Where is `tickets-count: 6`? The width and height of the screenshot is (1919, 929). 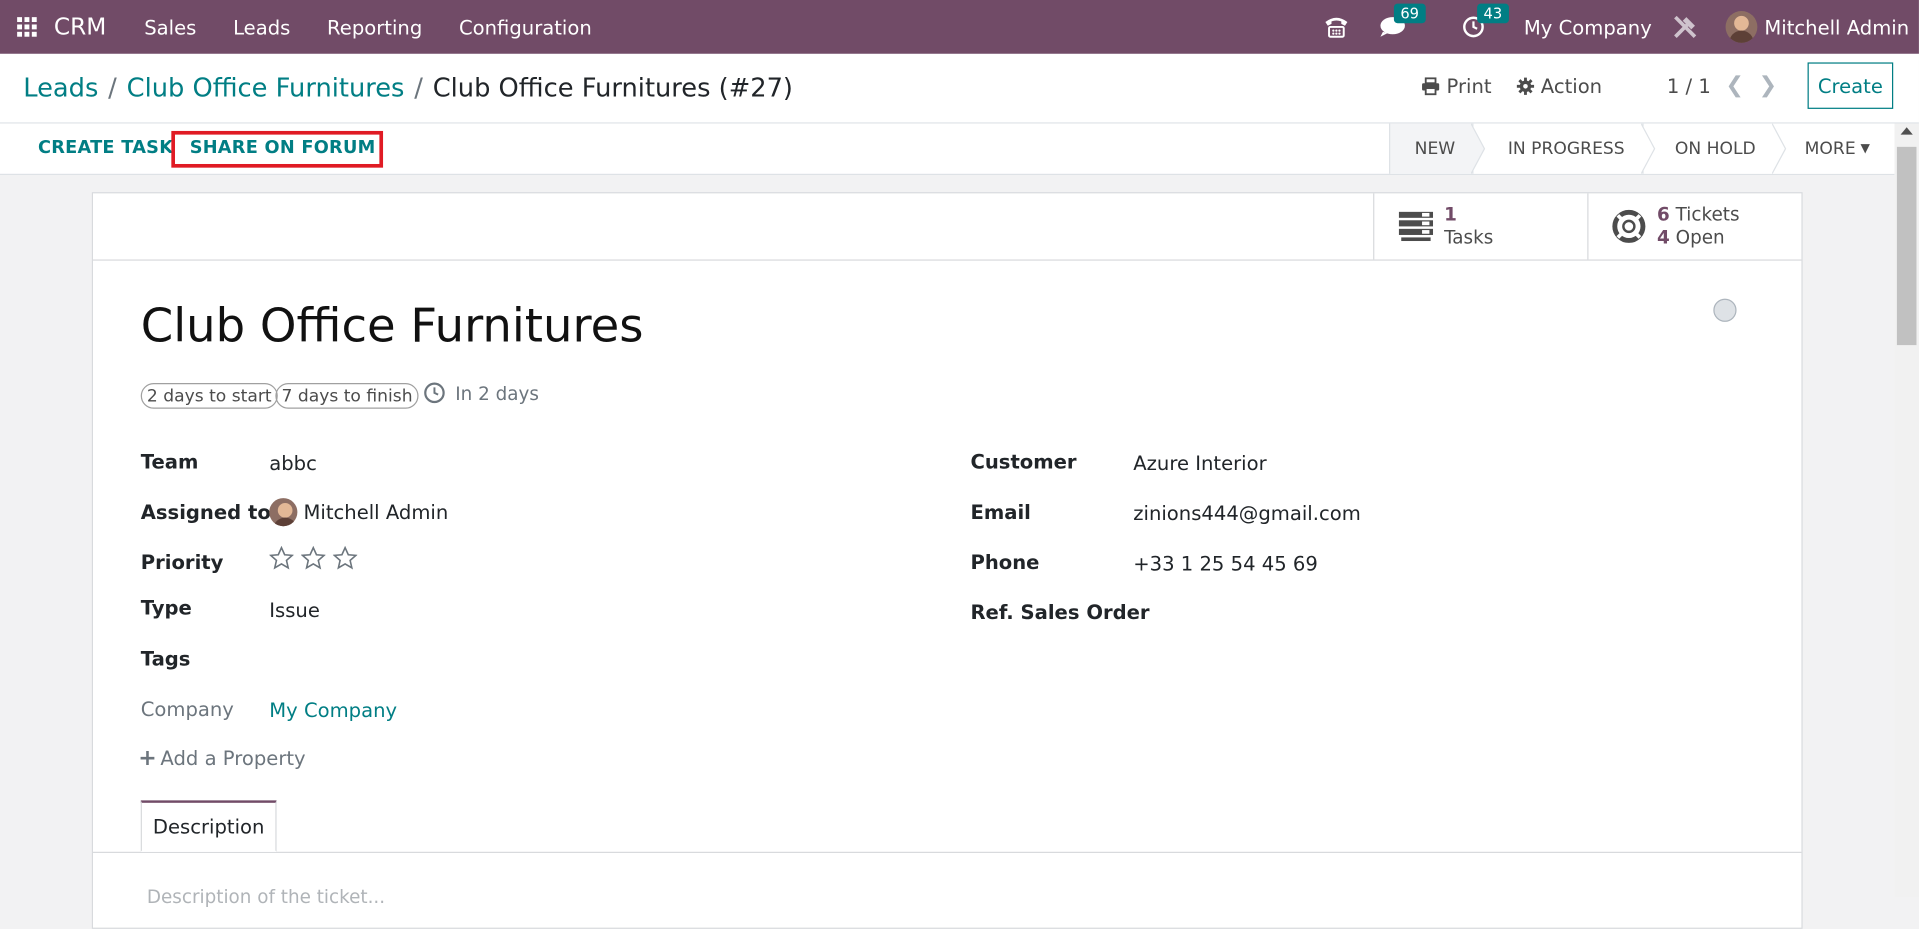 tickets-count: 6 is located at coordinates (1663, 214).